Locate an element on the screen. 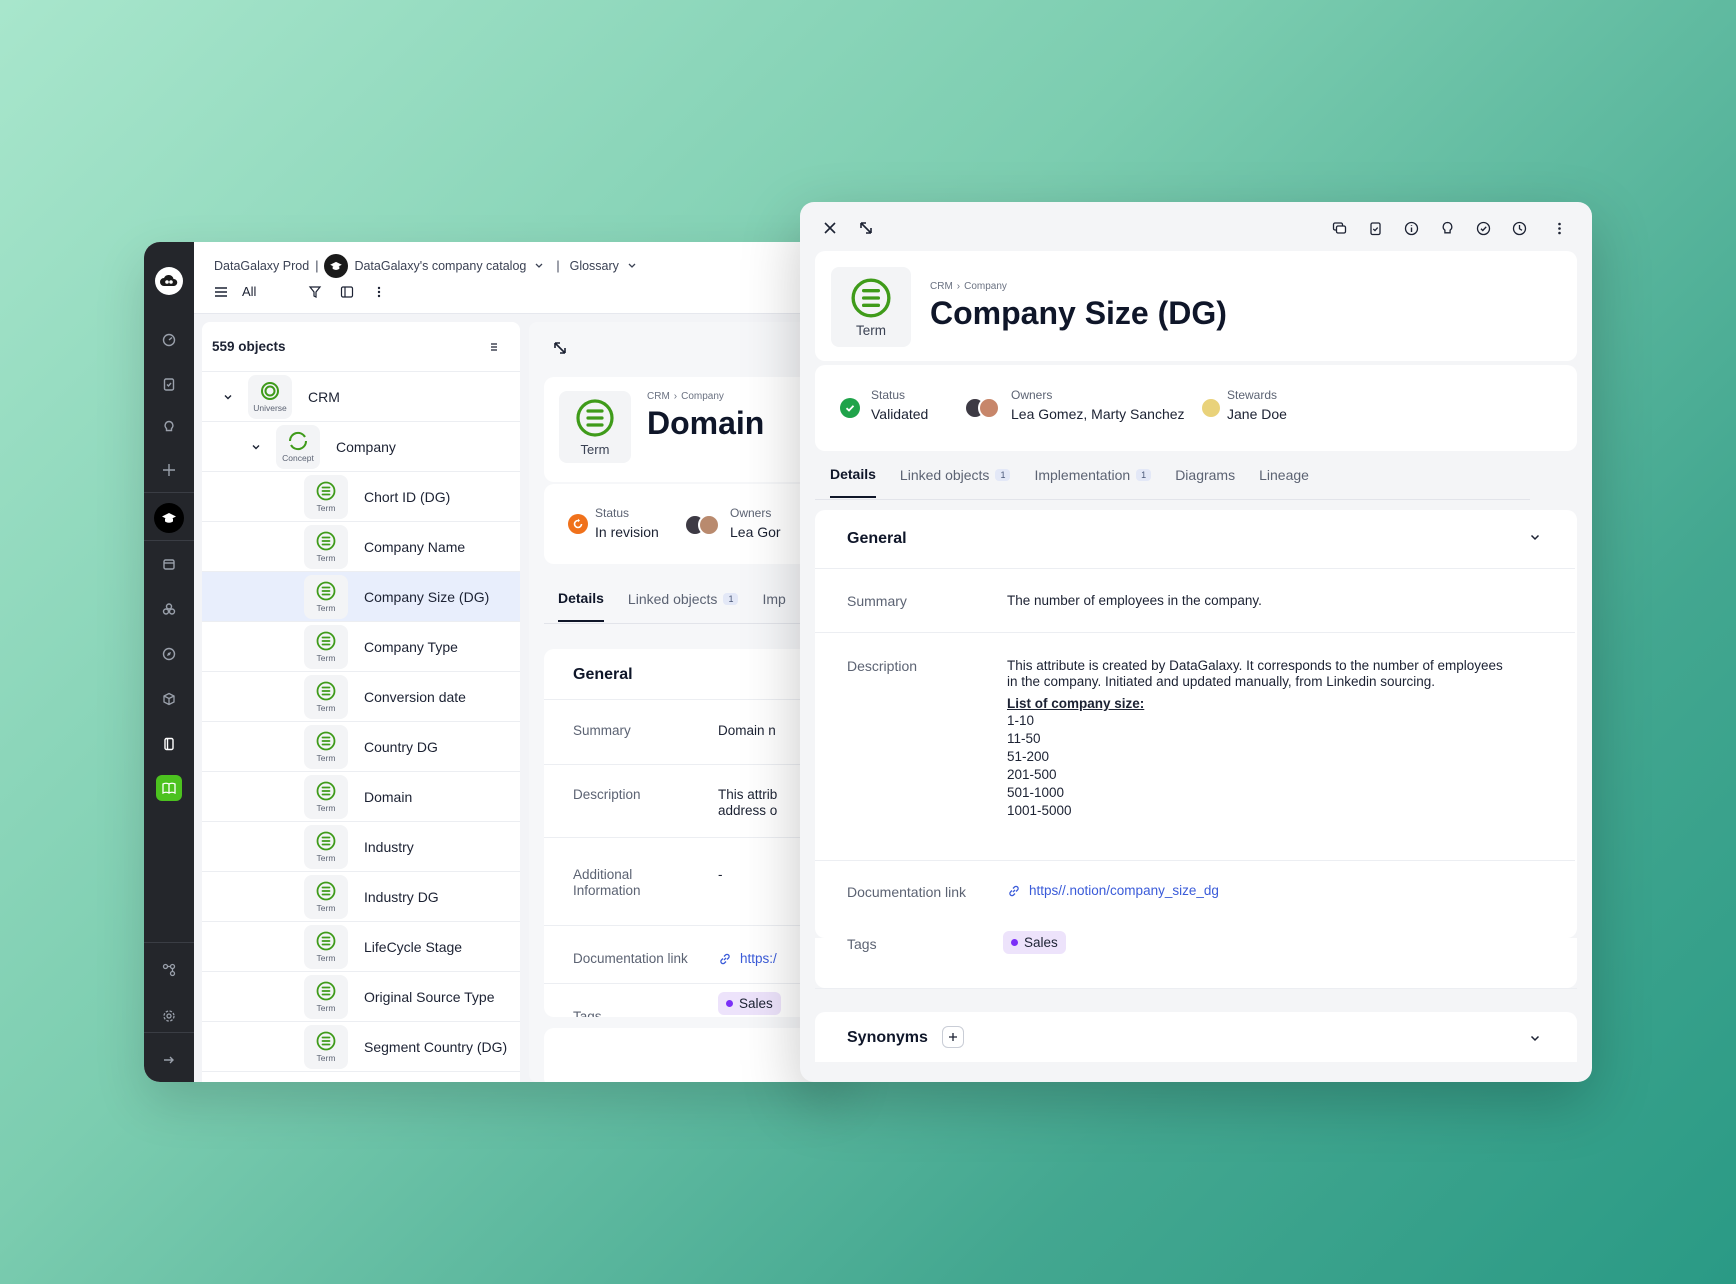 This screenshot has width=1736, height=1284. tree-row-term: Term LifeCycle Stage is located at coordinates (361, 947).